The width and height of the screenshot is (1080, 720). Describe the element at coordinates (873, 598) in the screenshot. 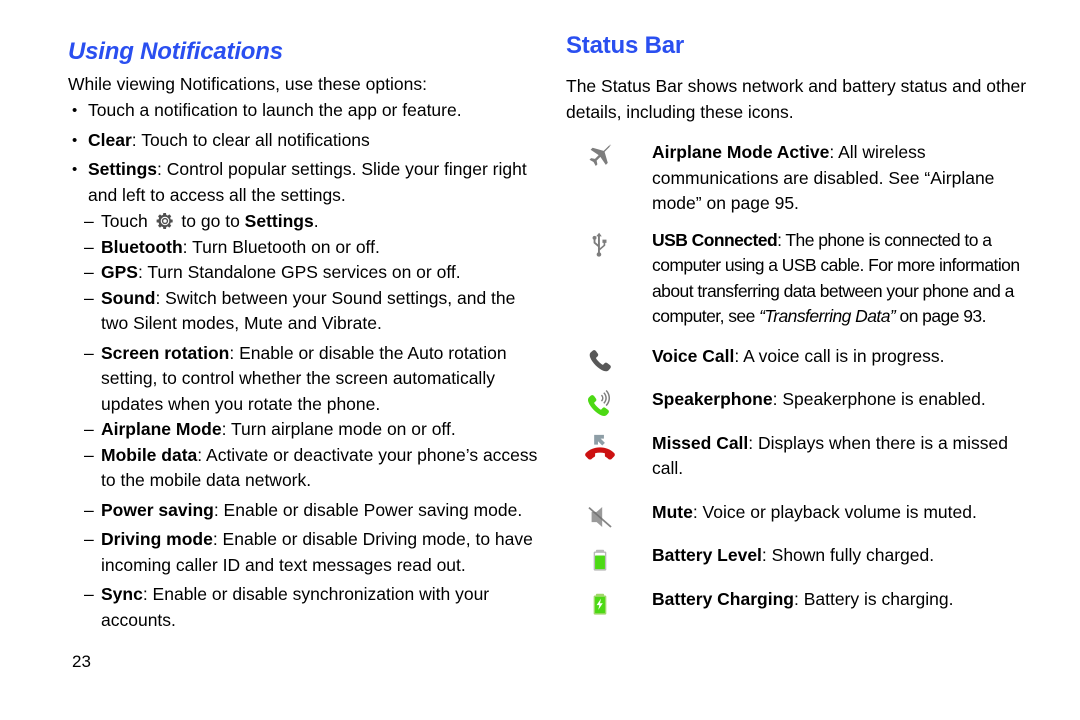

I see `status-icon-desc: : Battery is charging.` at that location.